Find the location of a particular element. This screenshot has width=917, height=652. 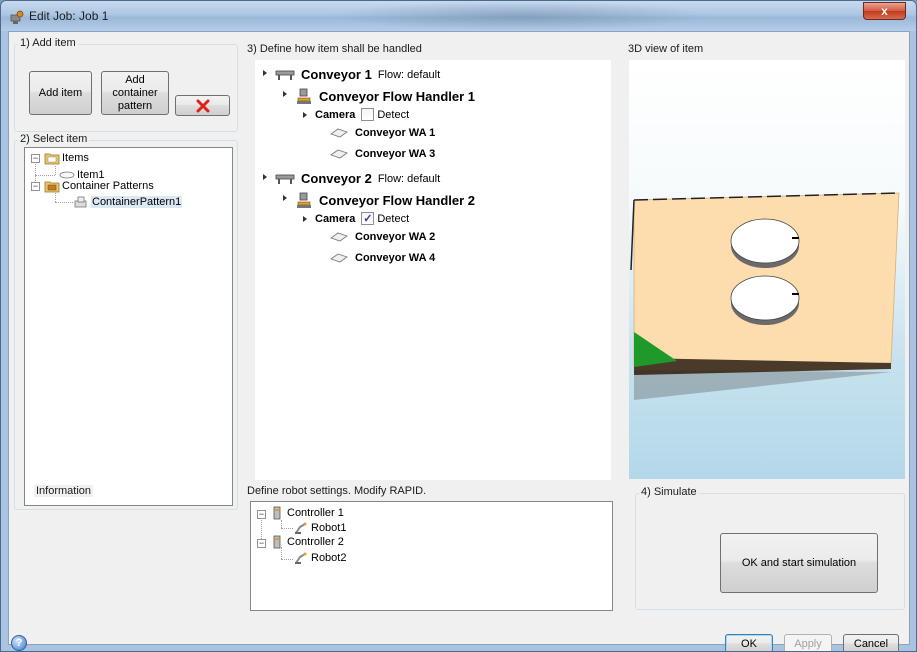

tree-label-robot2: Robot2 is located at coordinates (329, 558).